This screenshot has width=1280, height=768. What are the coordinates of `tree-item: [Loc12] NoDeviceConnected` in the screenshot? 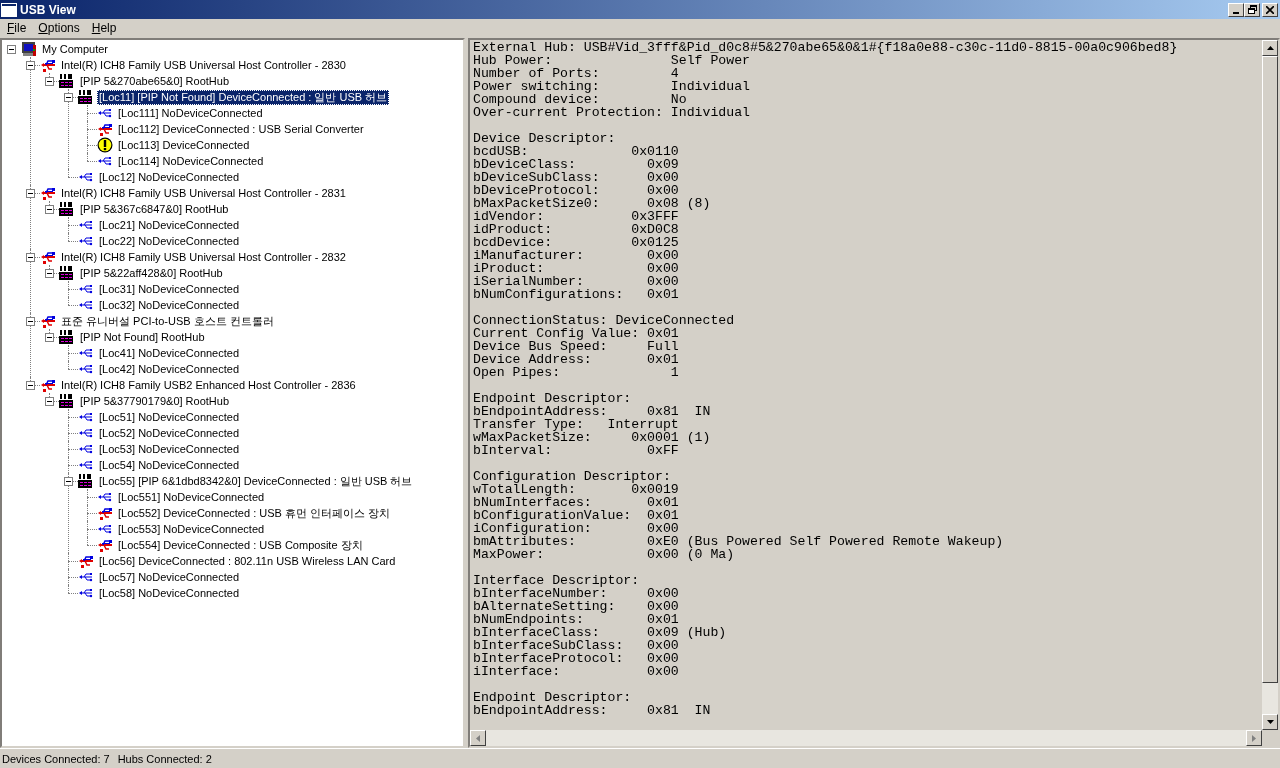 It's located at (169, 177).